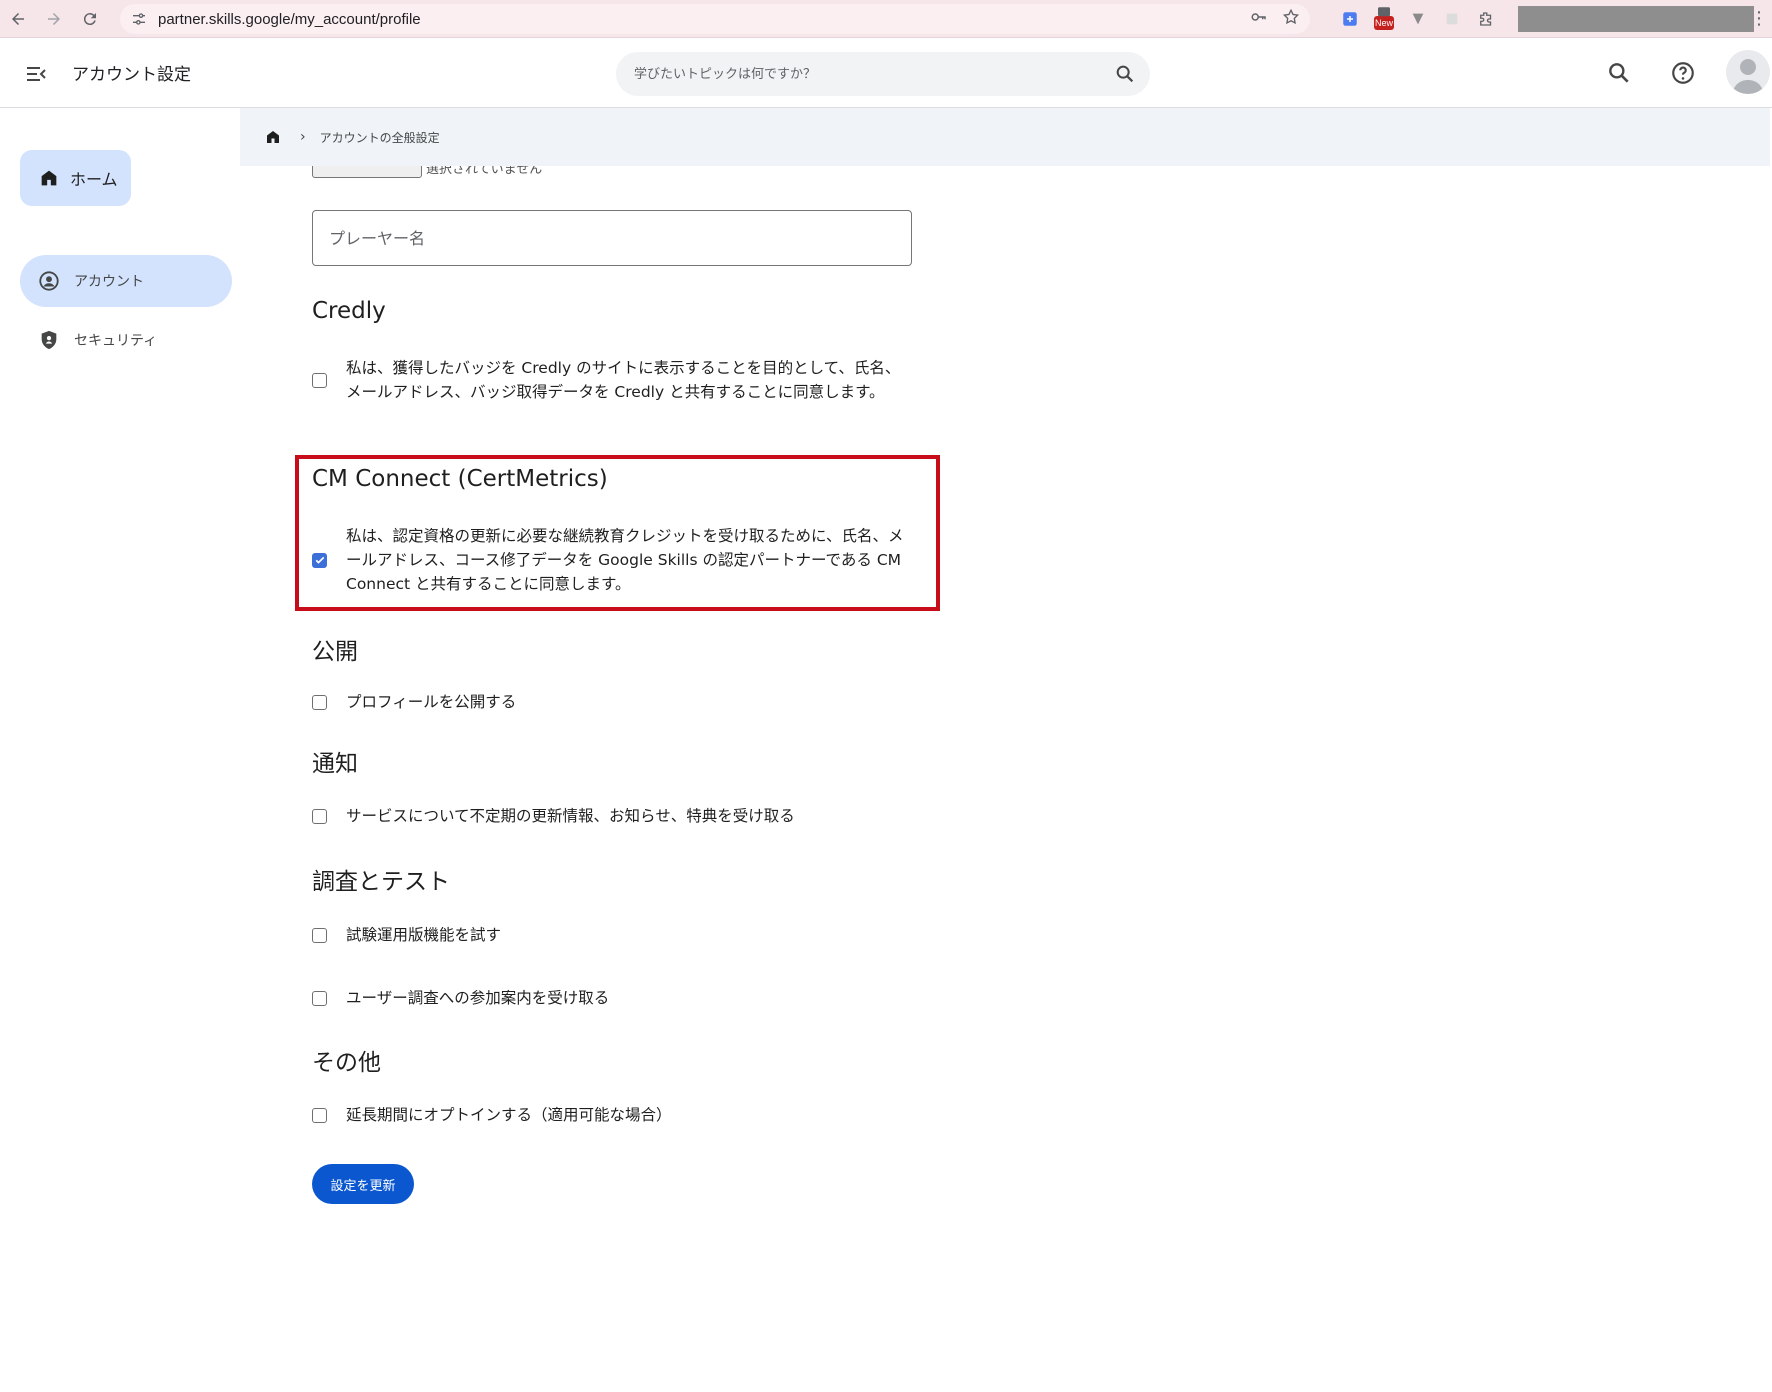  What do you see at coordinates (116, 341) in the screenshot?
I see `sidebar-item-label: セキュリティ` at bounding box center [116, 341].